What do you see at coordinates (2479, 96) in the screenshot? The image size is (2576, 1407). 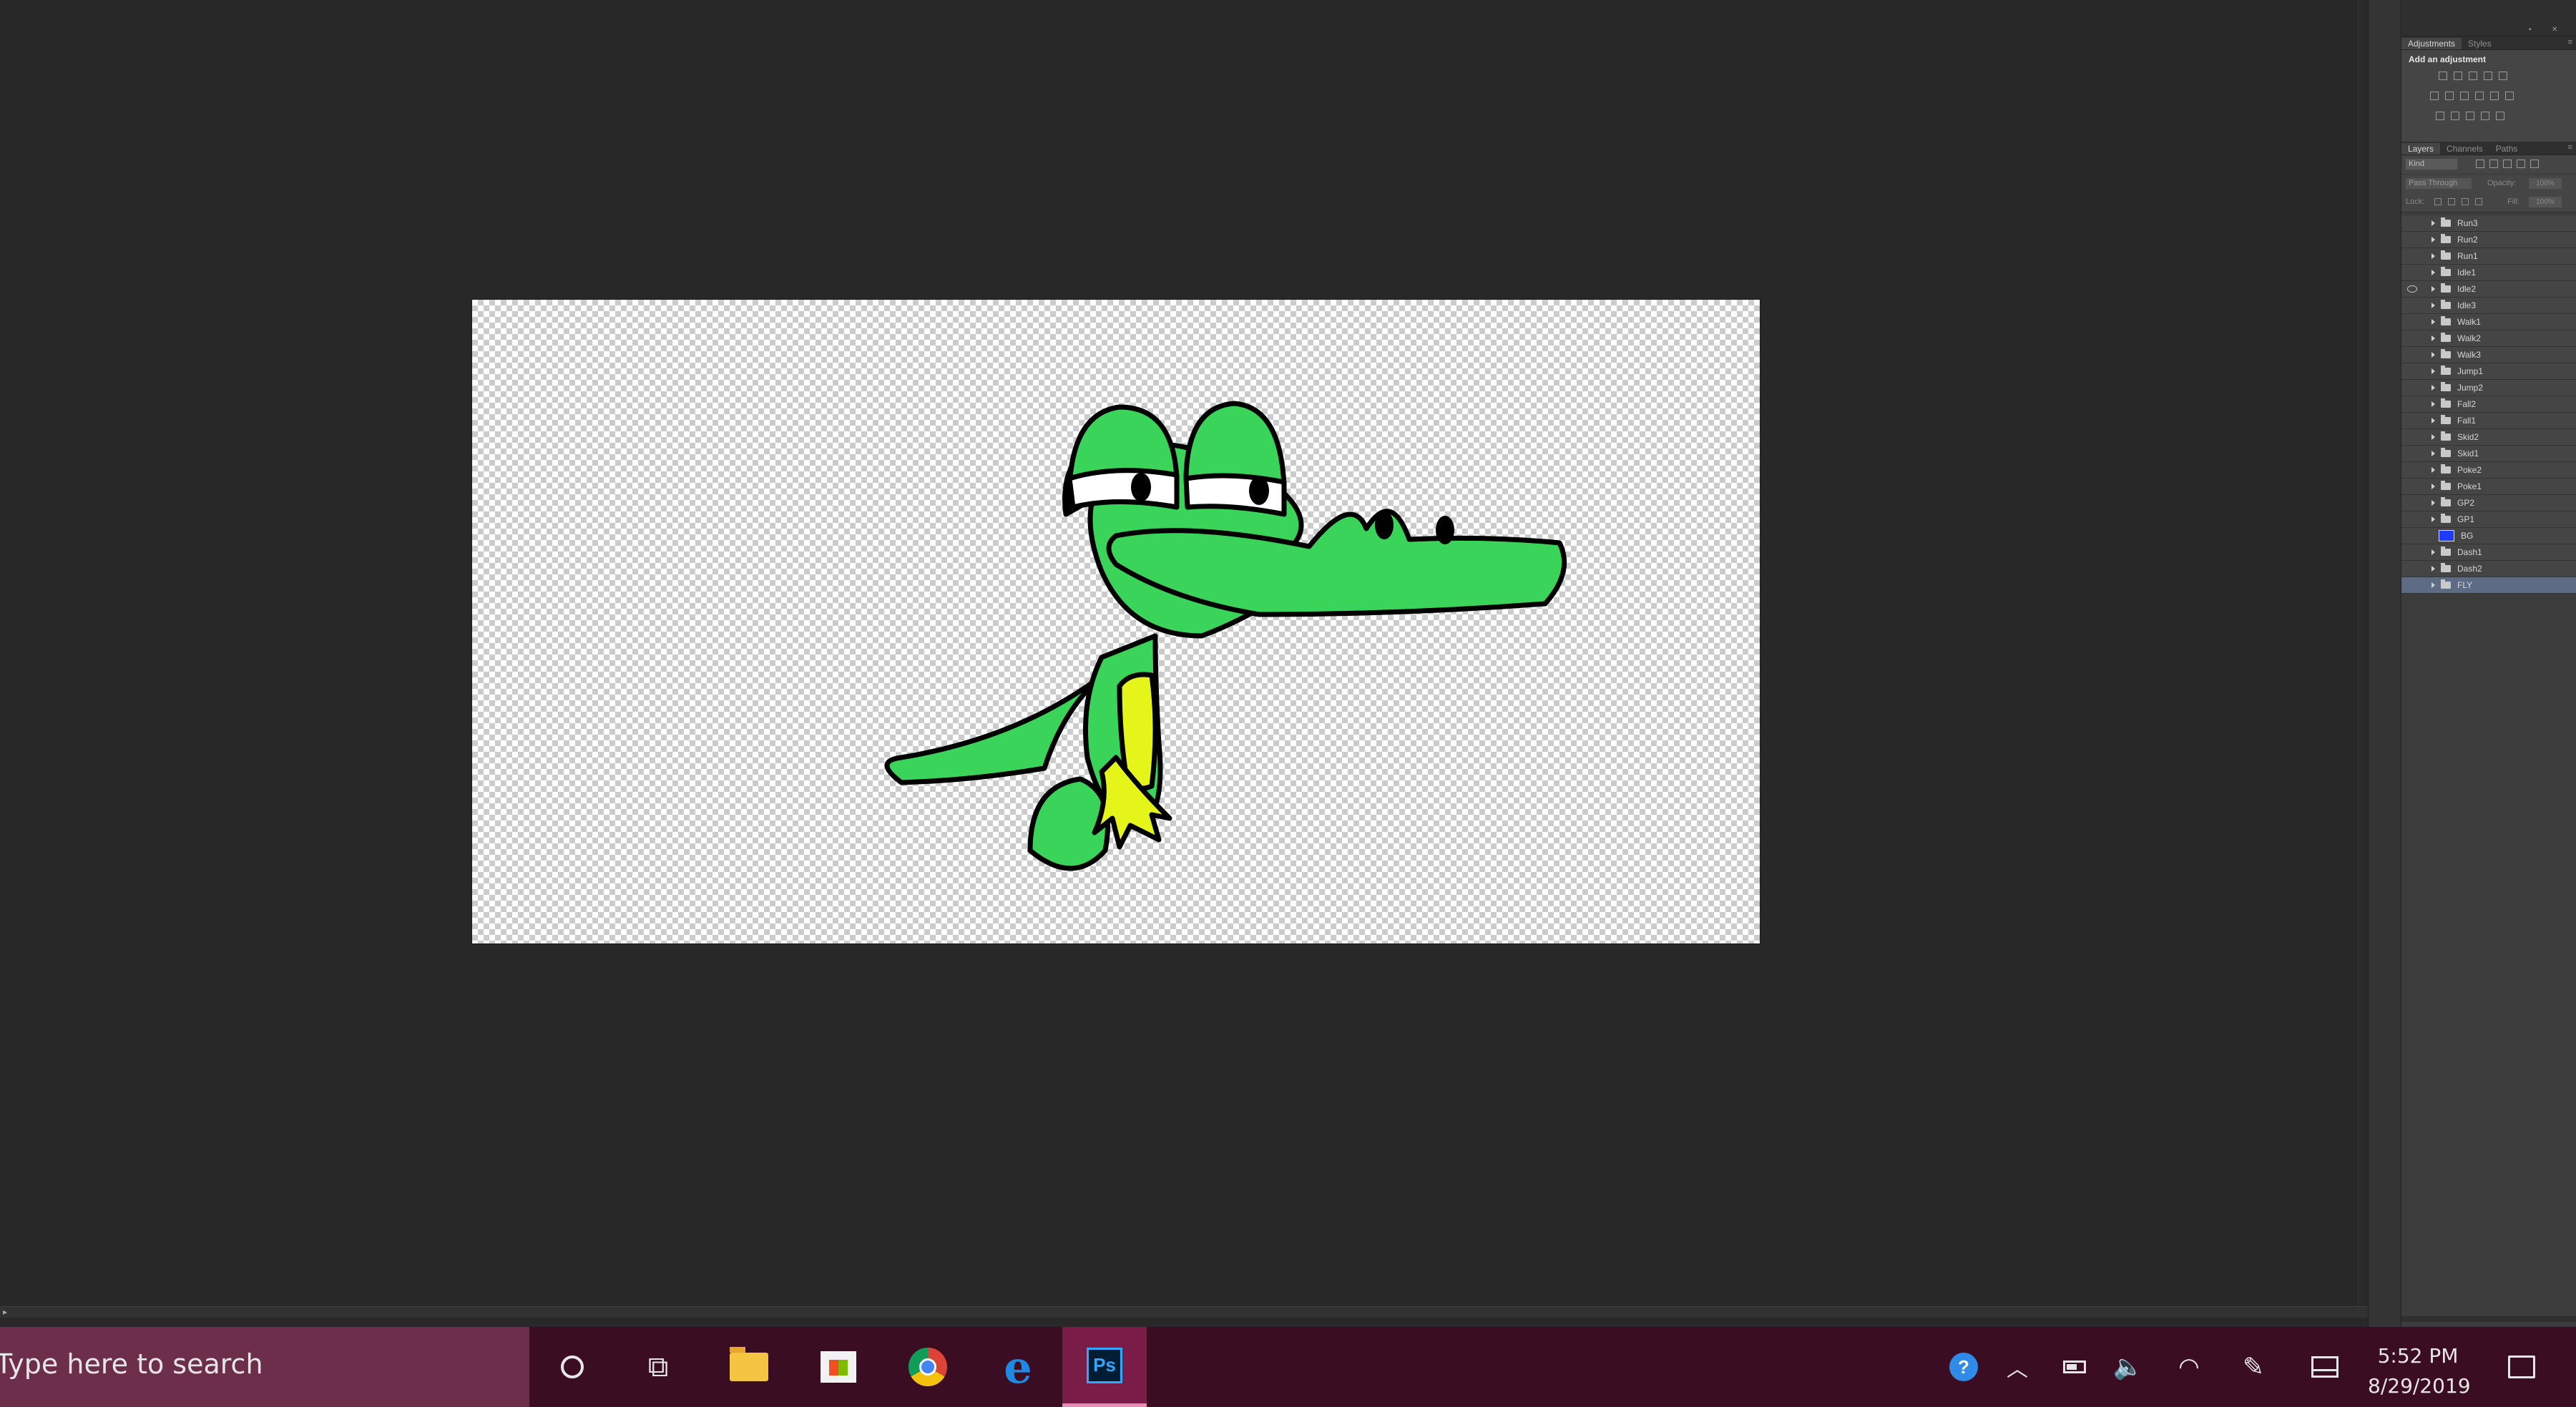 I see `photo-filter-icon` at bounding box center [2479, 96].